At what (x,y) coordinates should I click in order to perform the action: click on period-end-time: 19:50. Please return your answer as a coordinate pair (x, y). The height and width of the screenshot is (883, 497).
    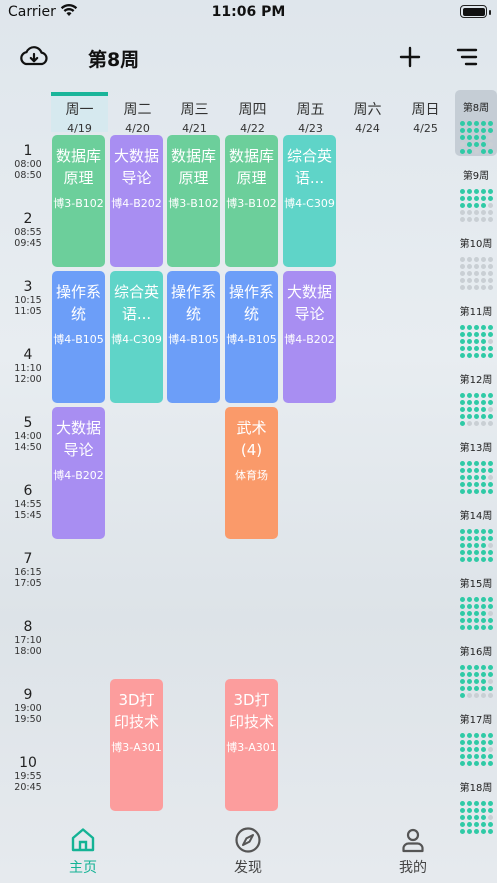
    Looking at the image, I should click on (28, 719).